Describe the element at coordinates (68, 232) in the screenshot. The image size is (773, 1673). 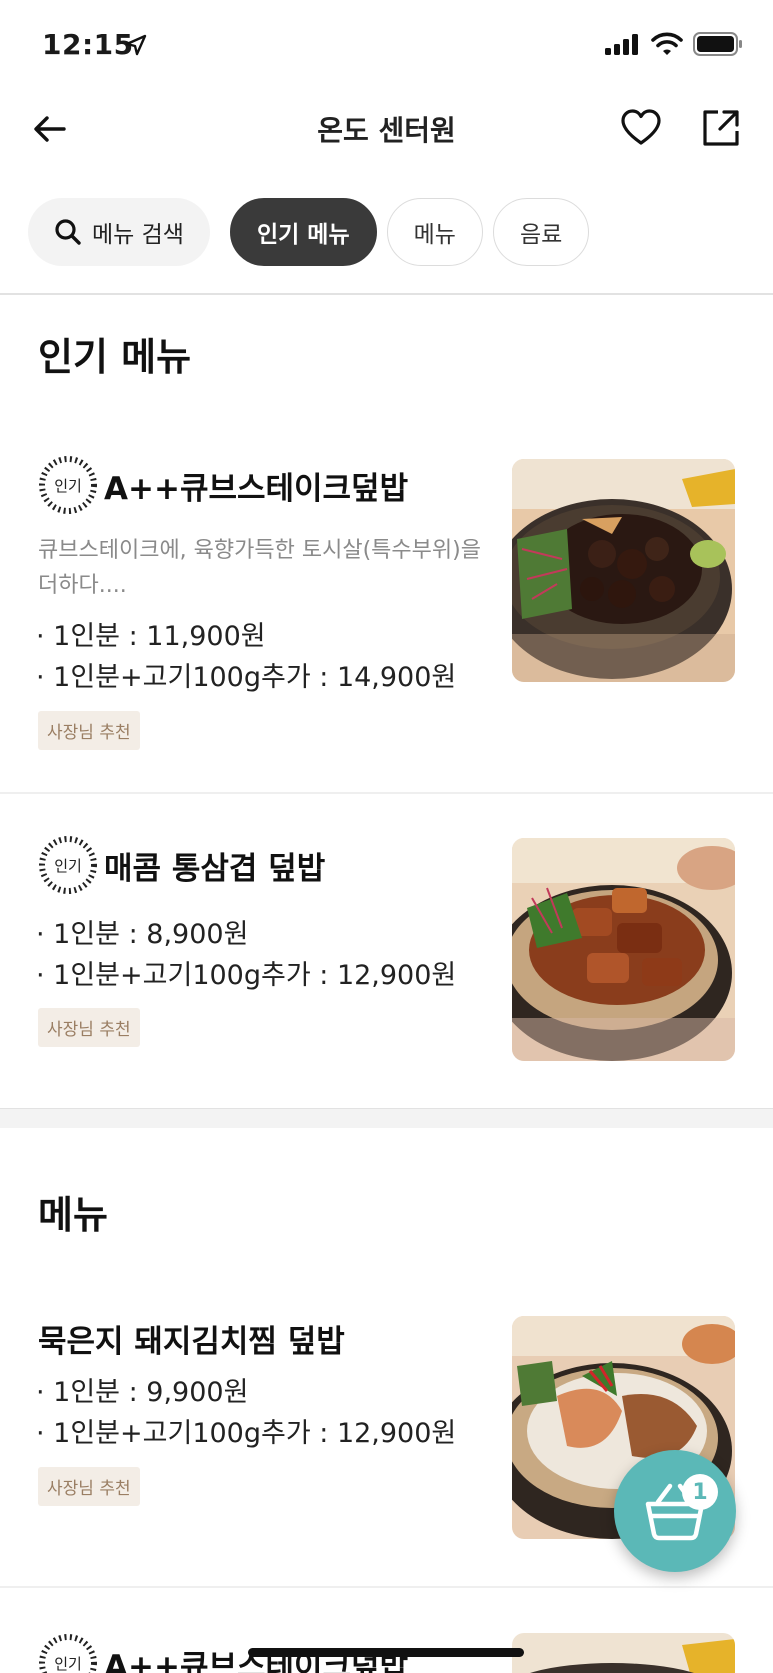
I see `search-icon` at that location.